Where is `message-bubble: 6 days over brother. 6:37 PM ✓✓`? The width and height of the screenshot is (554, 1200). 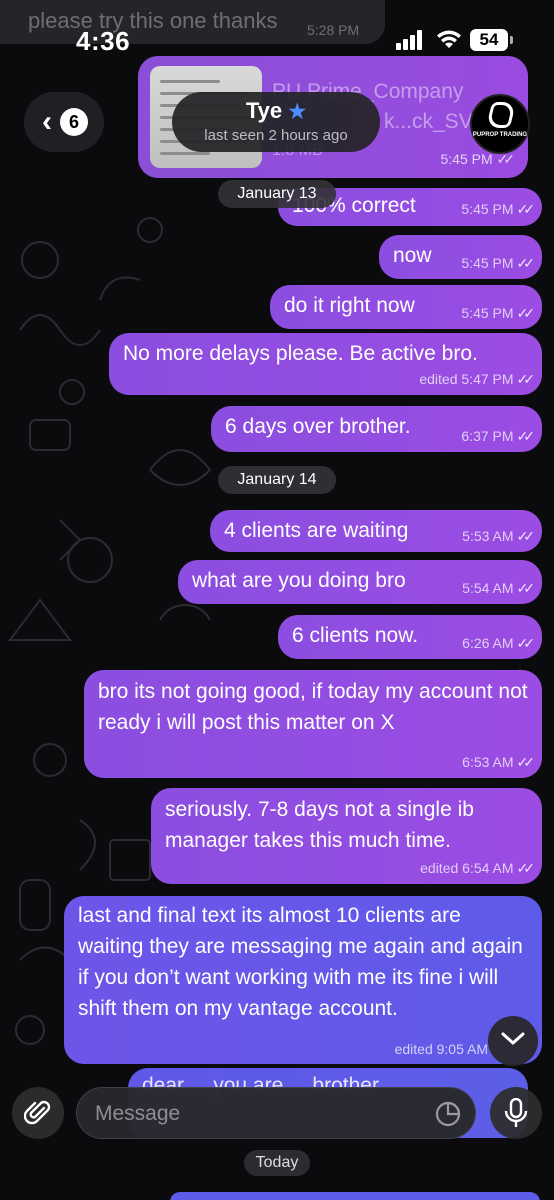 message-bubble: 6 days over brother. 6:37 PM ✓✓ is located at coordinates (376, 429).